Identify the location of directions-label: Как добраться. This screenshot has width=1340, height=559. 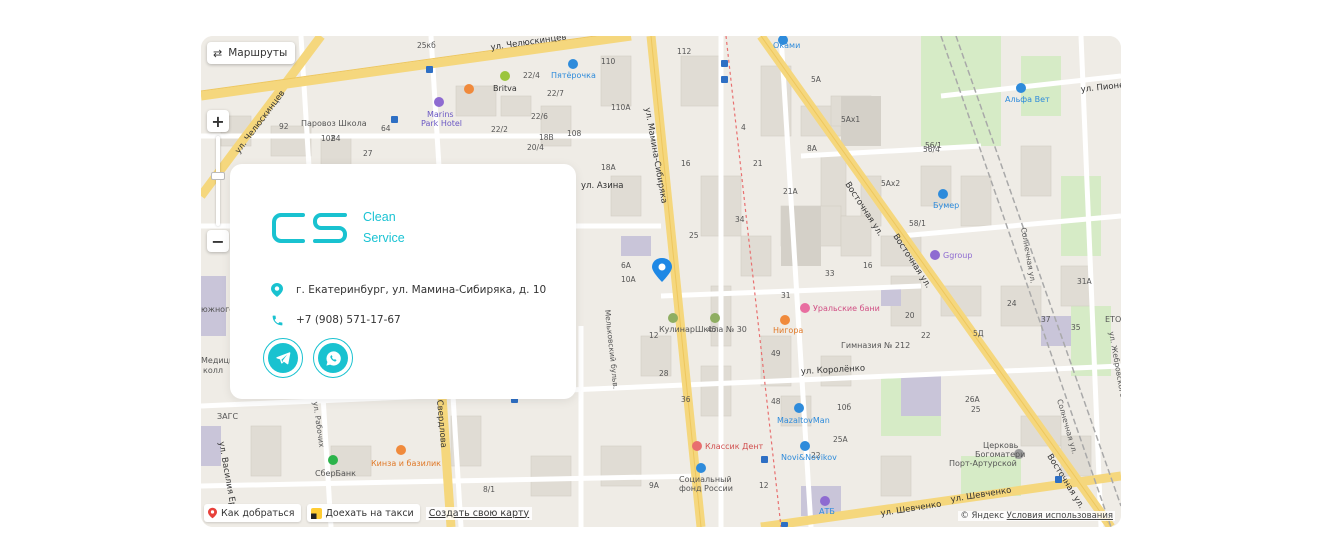
(258, 513).